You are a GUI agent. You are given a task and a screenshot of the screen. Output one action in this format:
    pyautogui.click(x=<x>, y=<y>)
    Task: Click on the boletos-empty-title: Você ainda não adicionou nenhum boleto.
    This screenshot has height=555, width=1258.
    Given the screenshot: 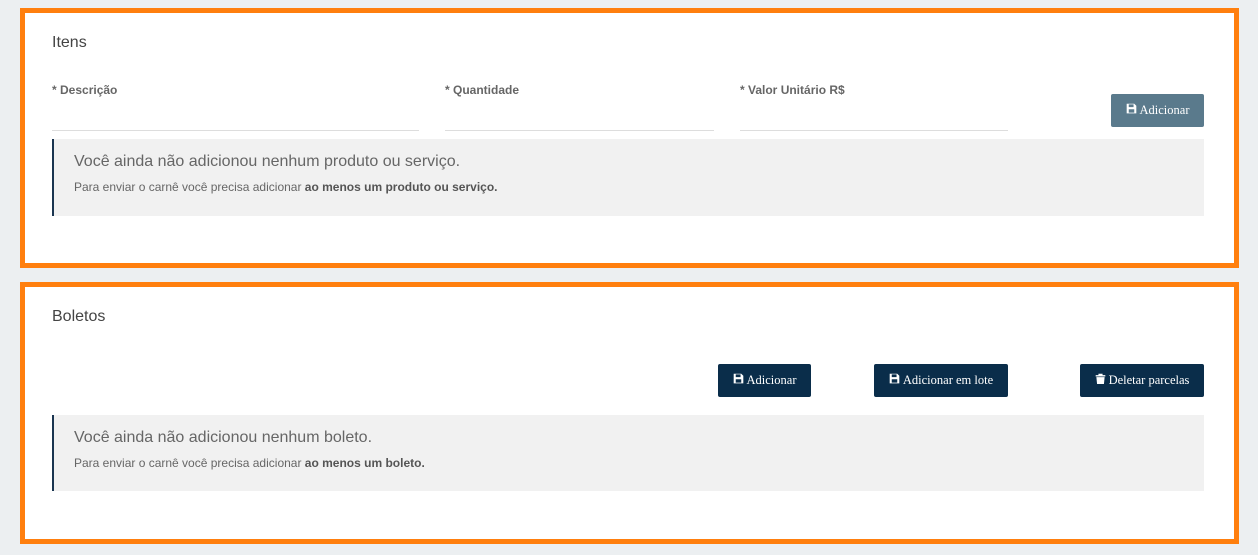 What is the action you would take?
    pyautogui.click(x=223, y=437)
    